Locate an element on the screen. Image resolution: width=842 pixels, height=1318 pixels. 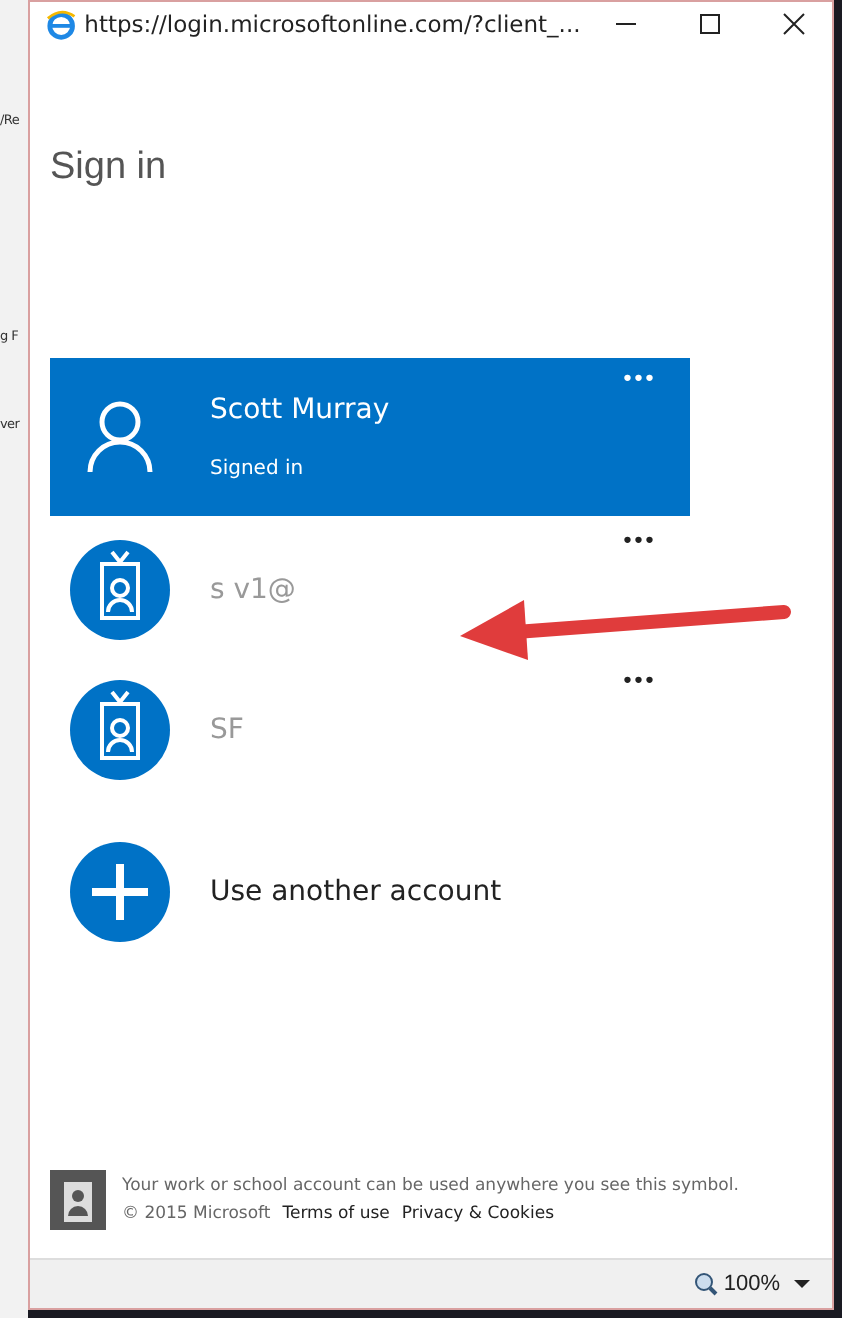
account-tile: Scott Murray Signed in ••• is located at coordinates (370, 437).